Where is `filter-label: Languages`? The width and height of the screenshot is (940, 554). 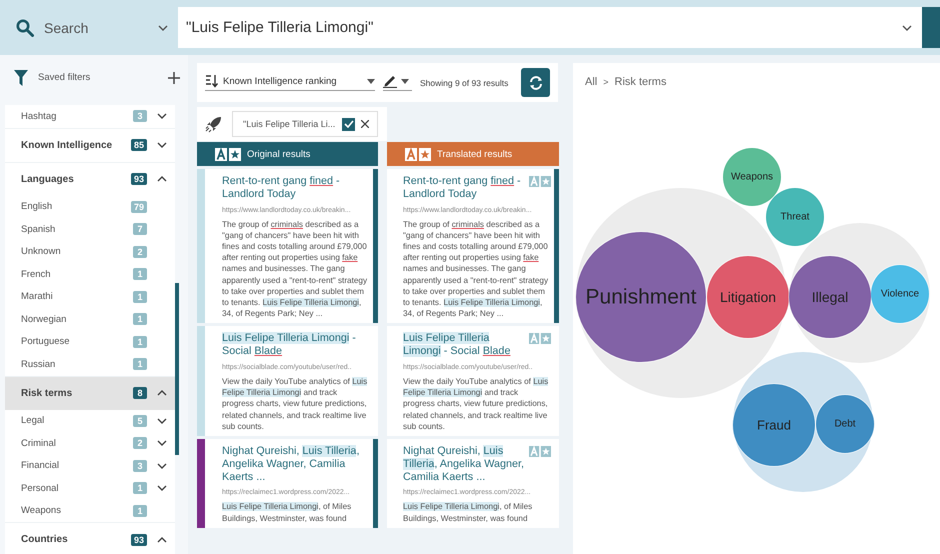 filter-label: Languages is located at coordinates (48, 179).